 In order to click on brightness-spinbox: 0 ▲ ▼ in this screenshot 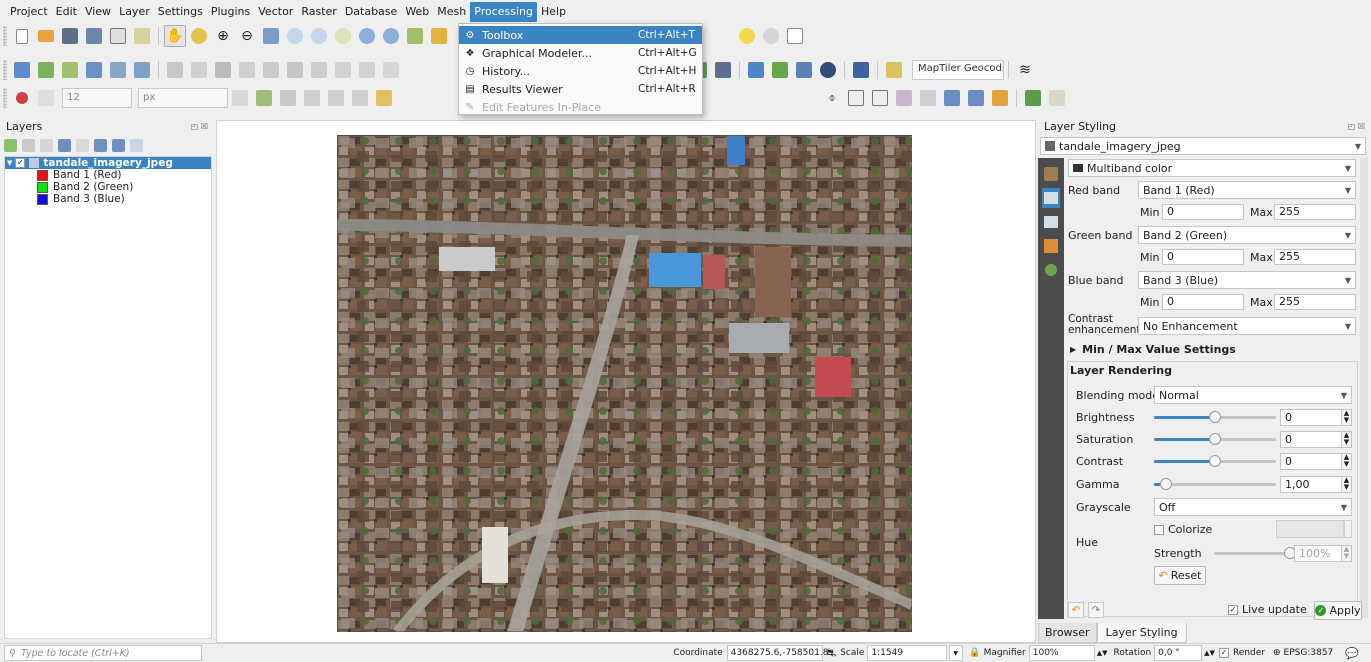, I will do `click(1316, 417)`.